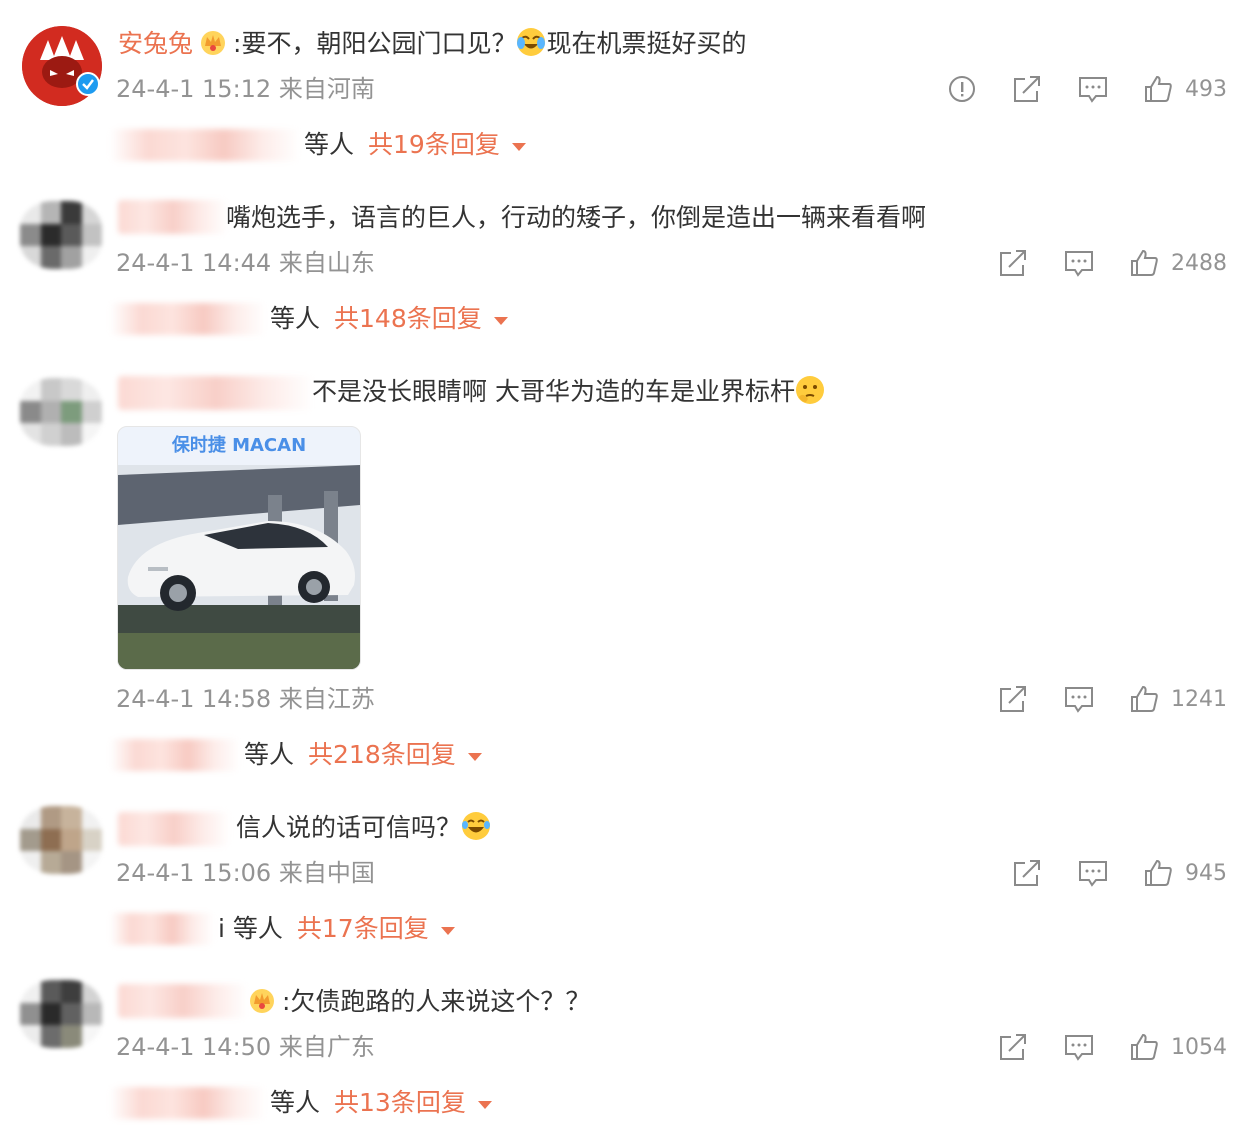  Describe the element at coordinates (88, 84) in the screenshot. I see `verified-badge-icon` at that location.